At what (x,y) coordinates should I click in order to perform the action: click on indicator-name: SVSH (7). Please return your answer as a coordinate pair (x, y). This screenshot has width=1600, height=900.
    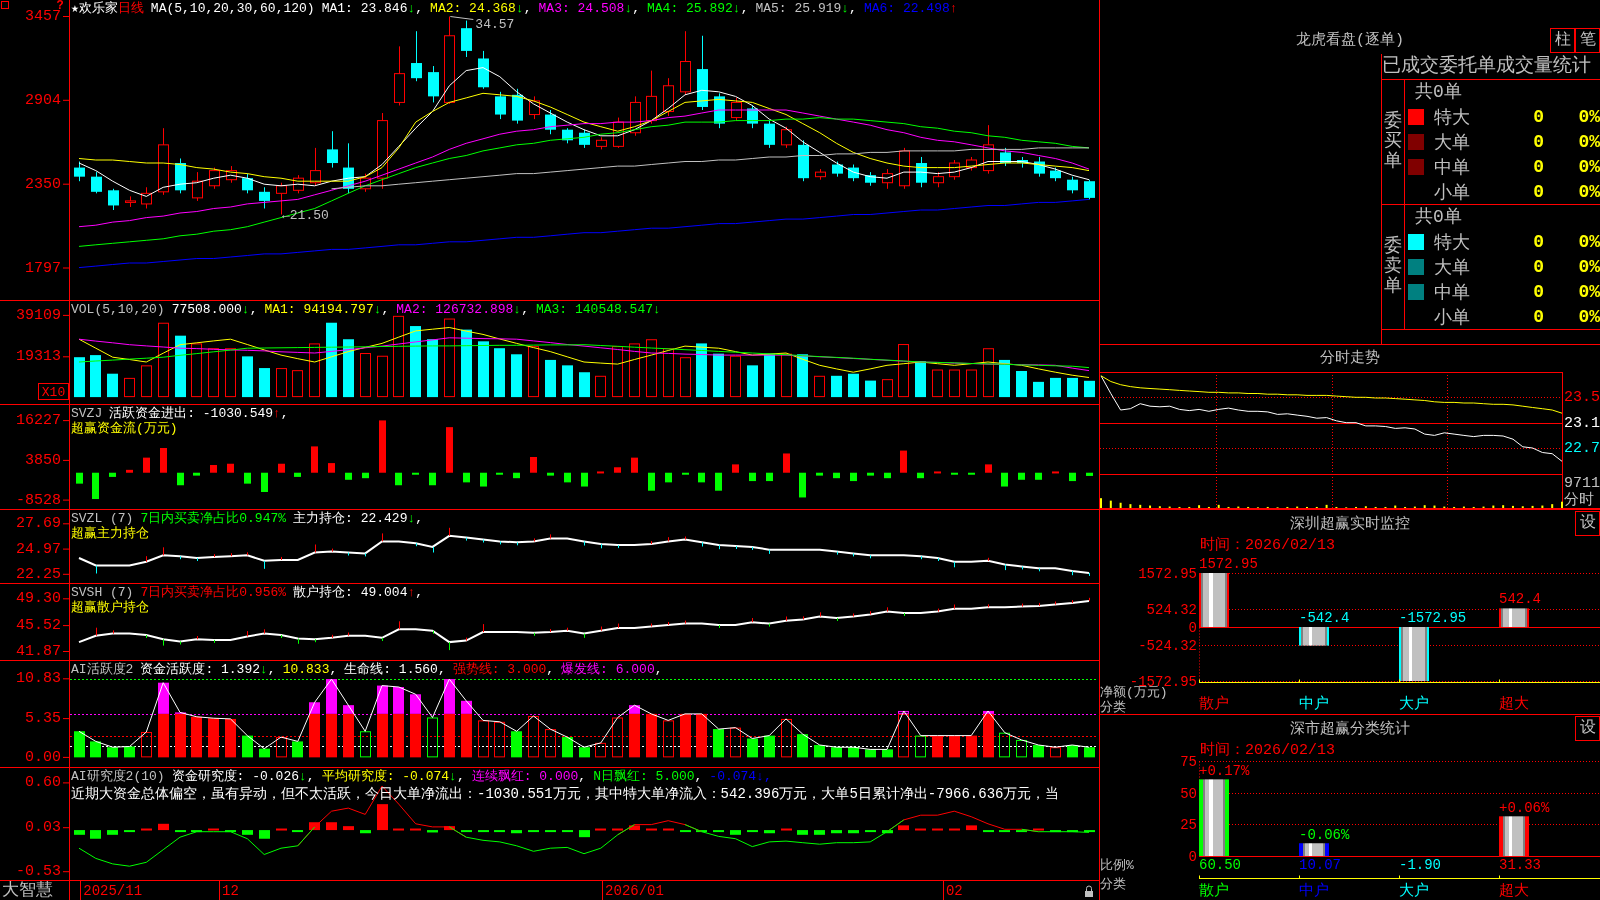
    Looking at the image, I should click on (102, 592).